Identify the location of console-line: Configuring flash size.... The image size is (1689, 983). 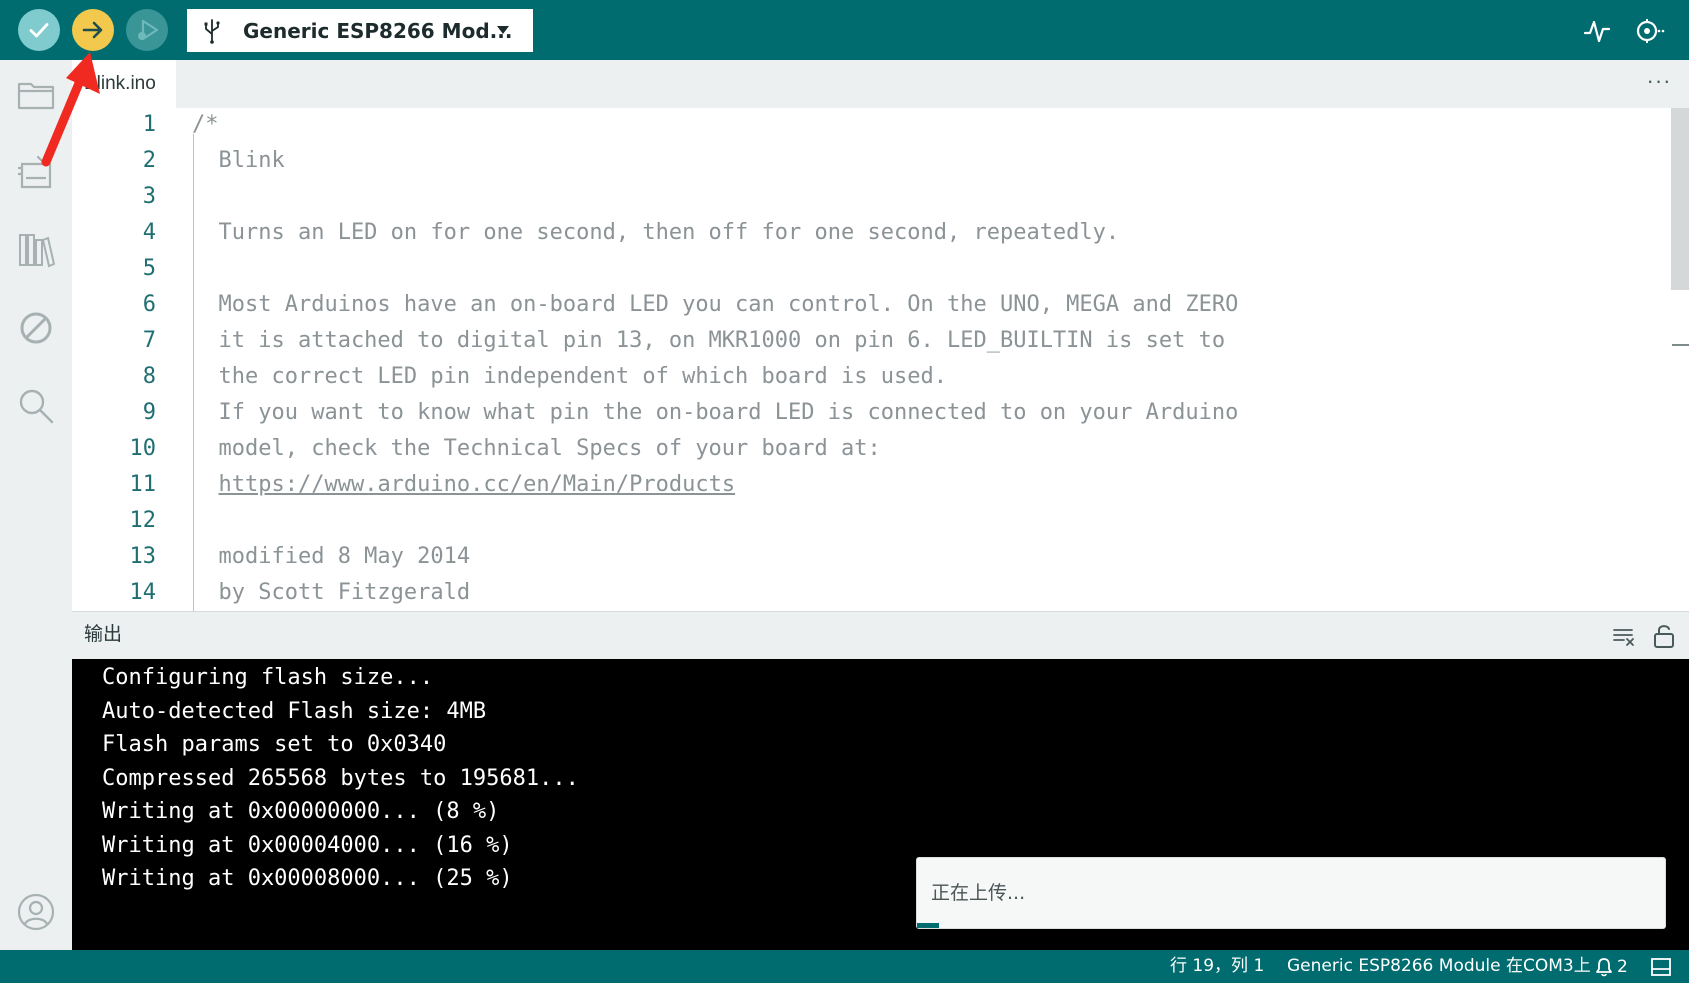
(268, 677).